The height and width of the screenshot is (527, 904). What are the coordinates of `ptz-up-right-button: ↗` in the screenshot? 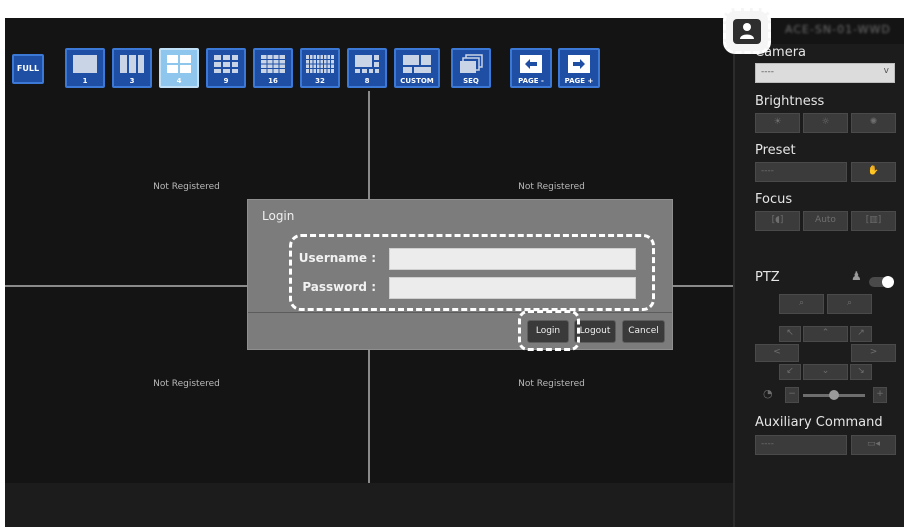 It's located at (861, 334).